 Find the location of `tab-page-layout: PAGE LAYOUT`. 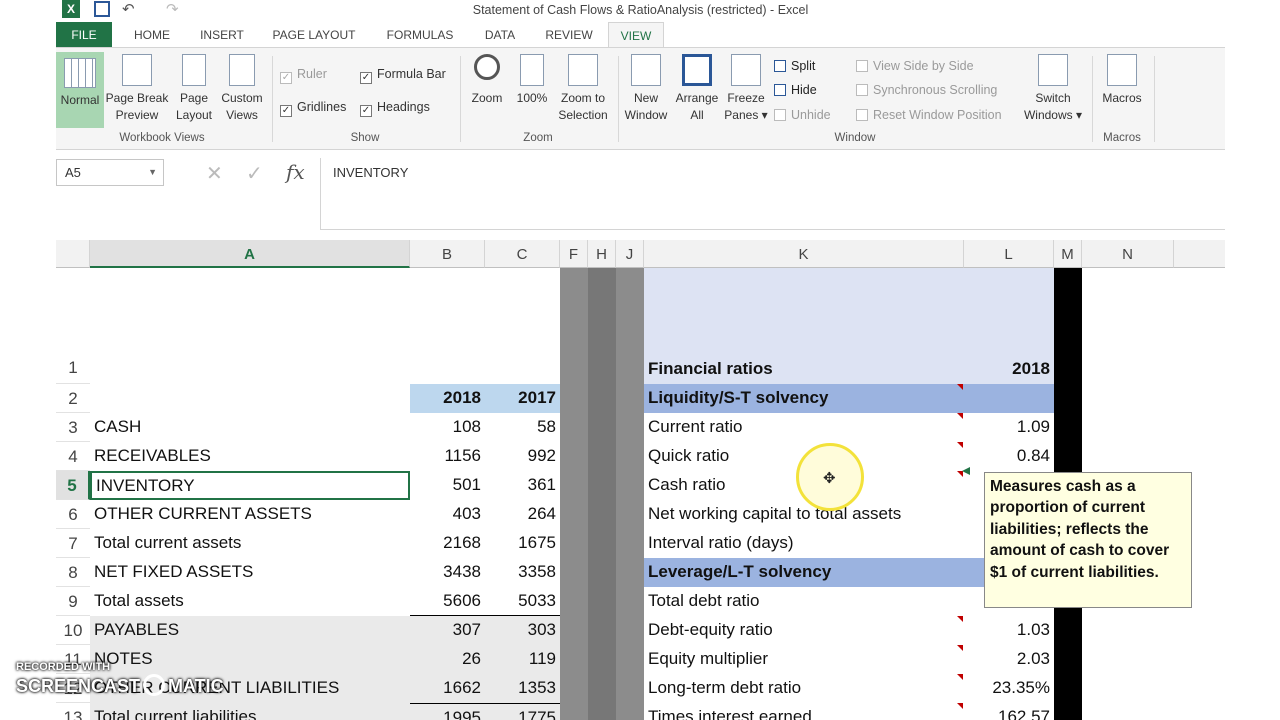

tab-page-layout: PAGE LAYOUT is located at coordinates (314, 35).